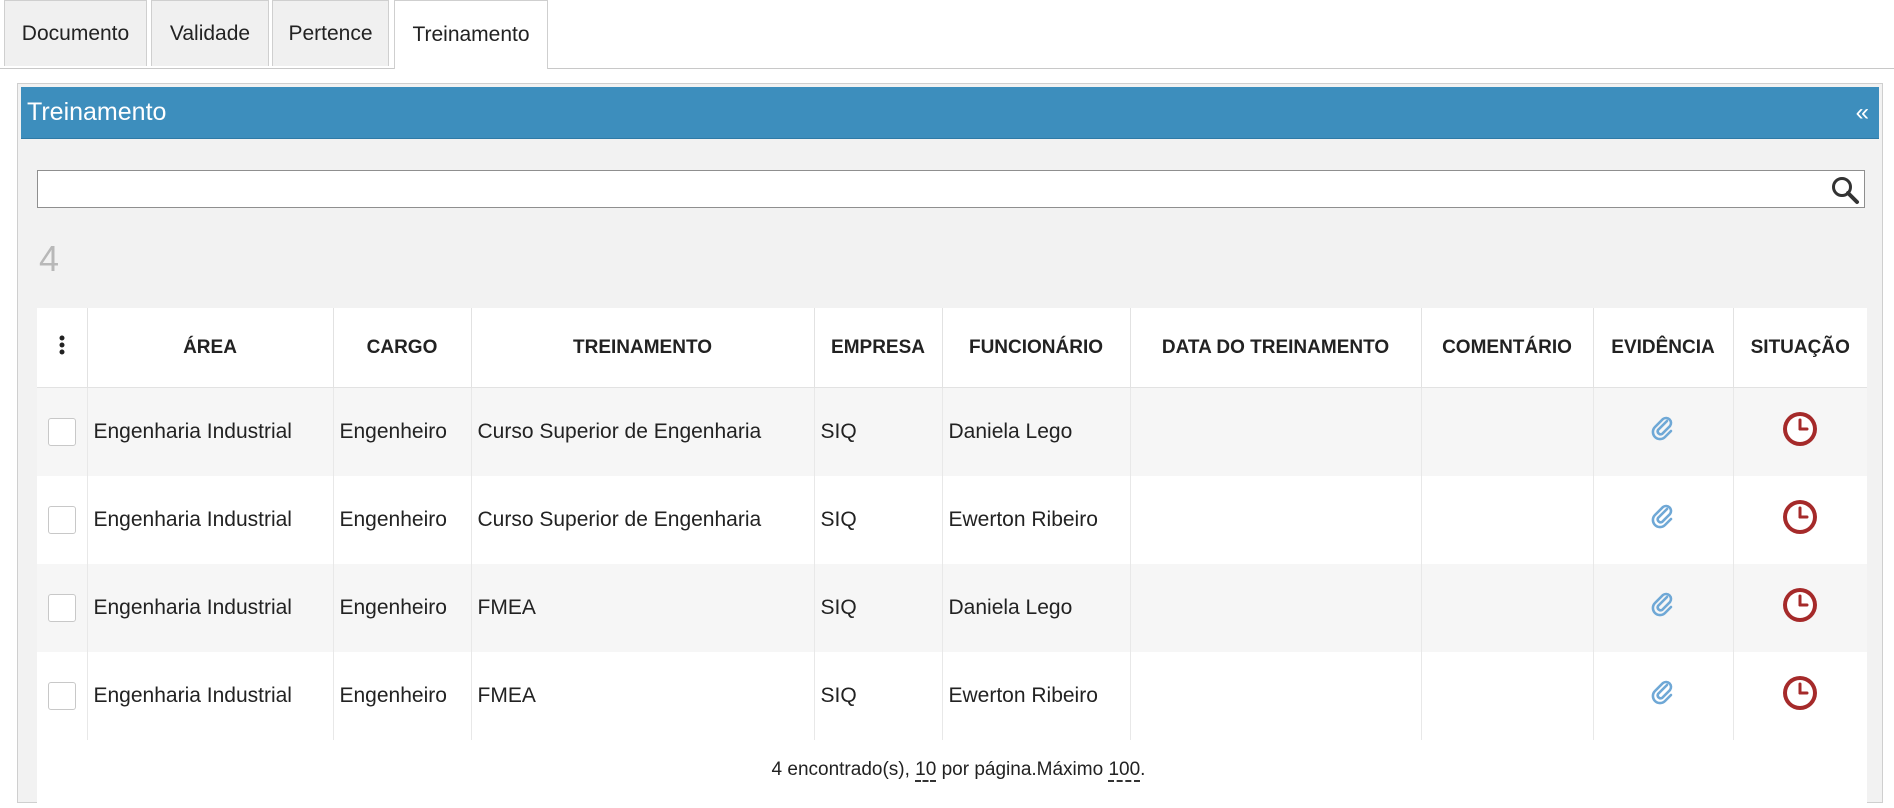  I want to click on column-header-data: DATA DO TREINAMENTO, so click(1275, 348).